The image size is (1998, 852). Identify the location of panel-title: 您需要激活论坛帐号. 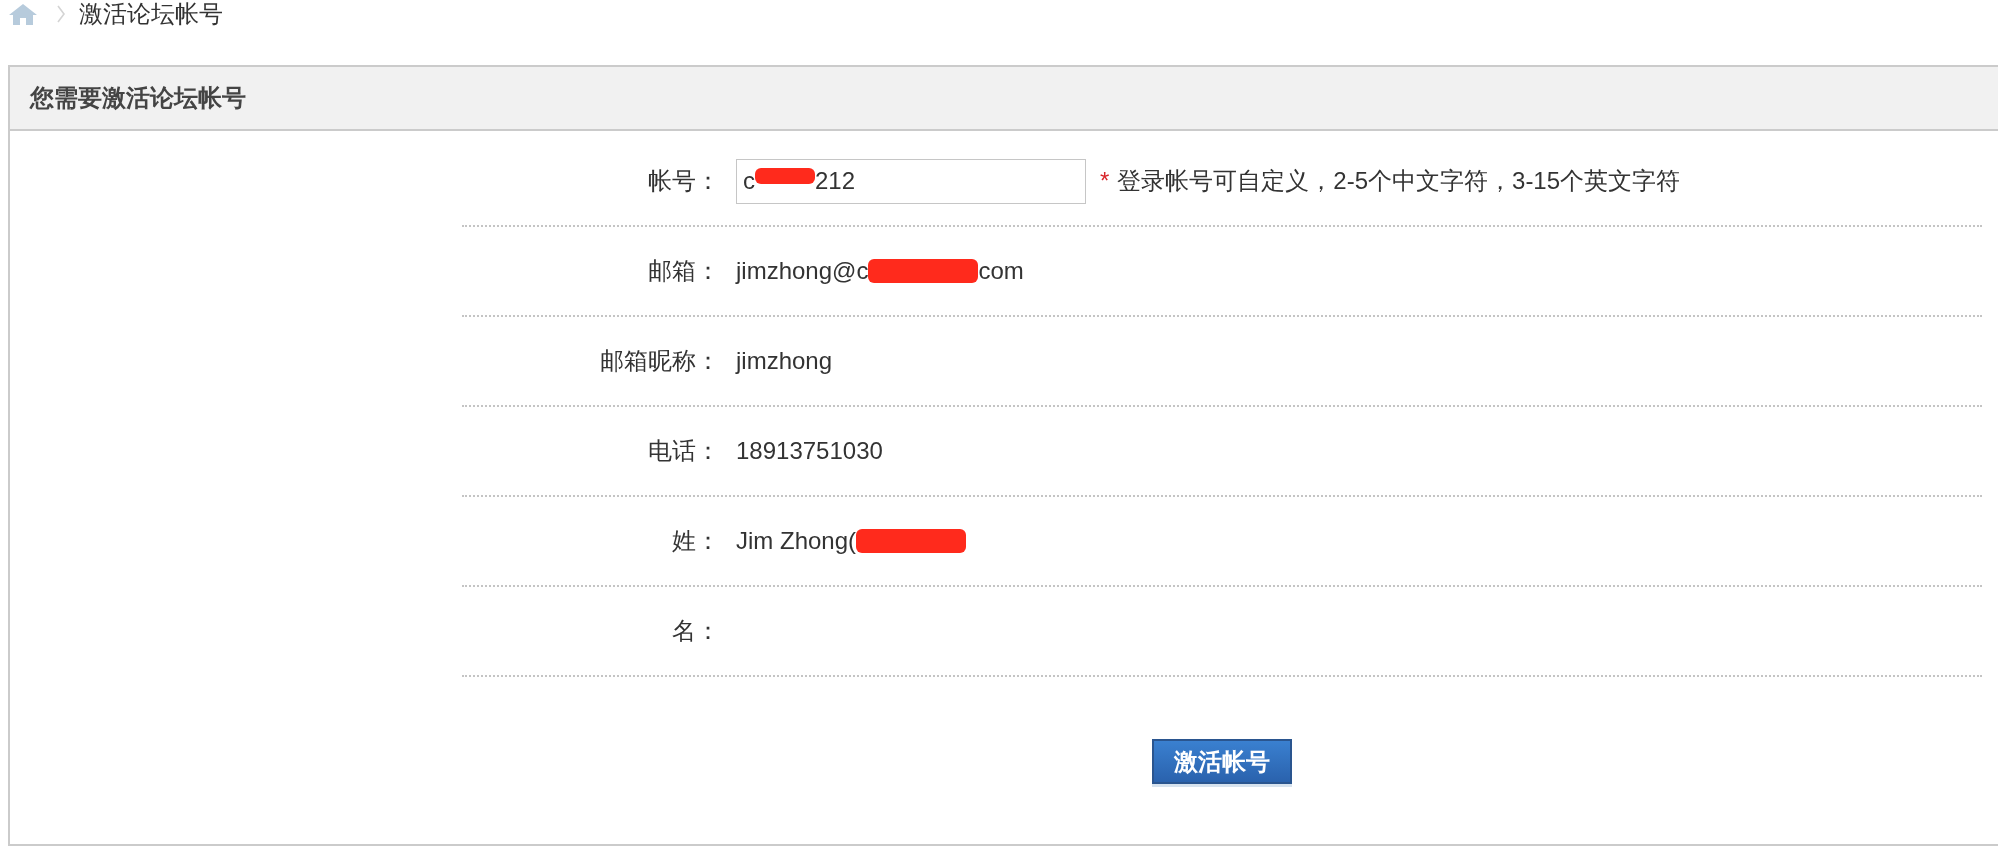
(138, 98).